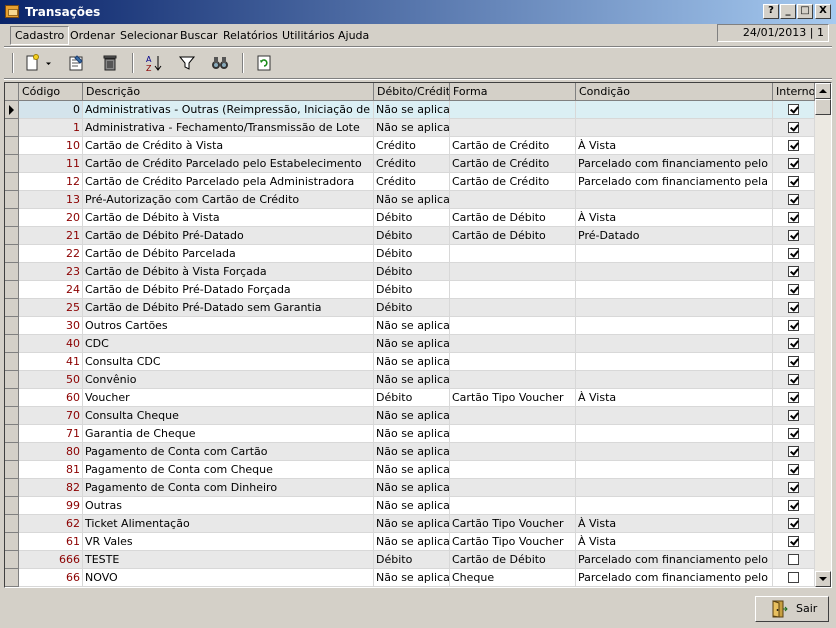 The width and height of the screenshot is (836, 628). I want to click on cell-forma: Cheque, so click(513, 578).